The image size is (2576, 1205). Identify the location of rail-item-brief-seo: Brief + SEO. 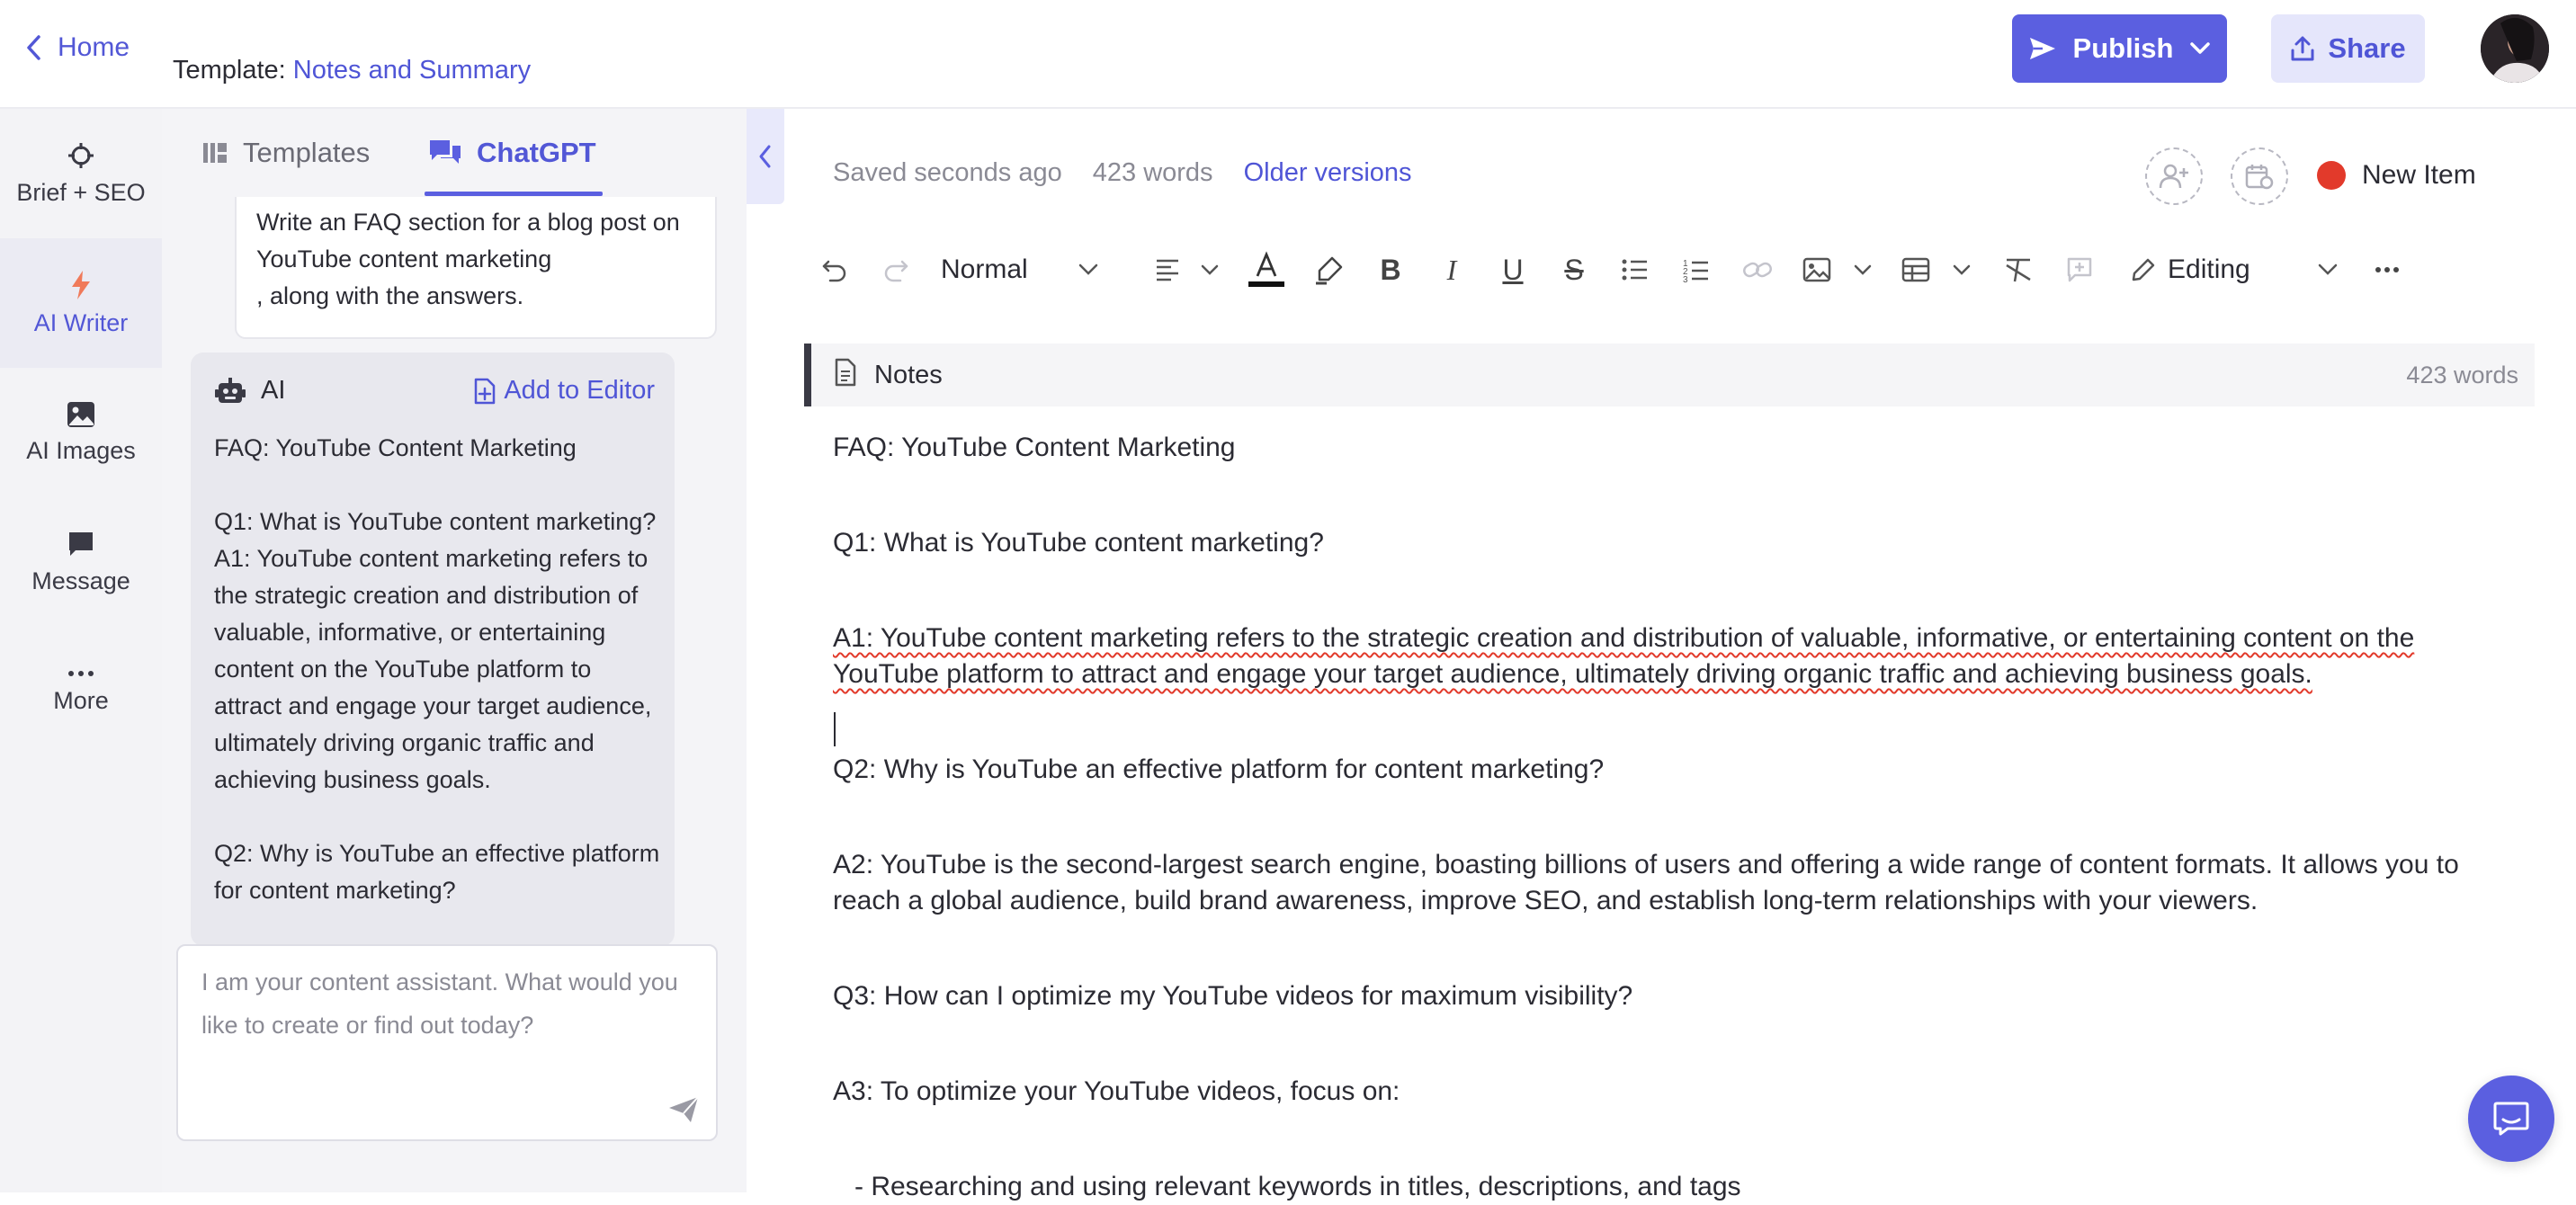
(81, 173).